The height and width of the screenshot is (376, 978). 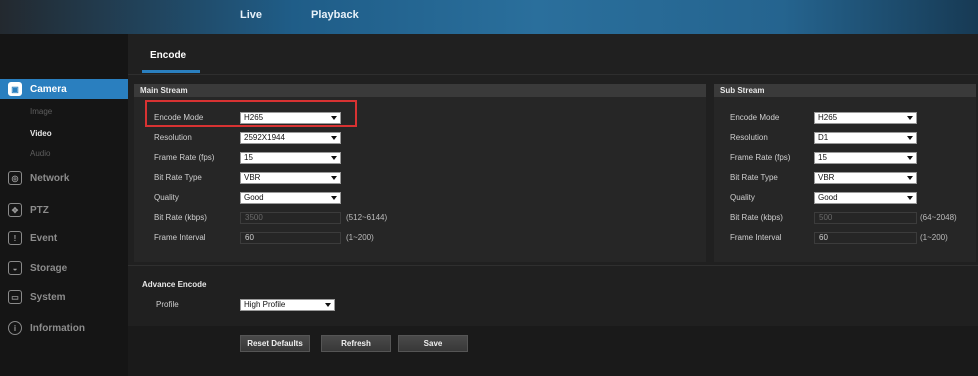 What do you see at coordinates (174, 284) in the screenshot?
I see `advance-encode-title: Advance Encode` at bounding box center [174, 284].